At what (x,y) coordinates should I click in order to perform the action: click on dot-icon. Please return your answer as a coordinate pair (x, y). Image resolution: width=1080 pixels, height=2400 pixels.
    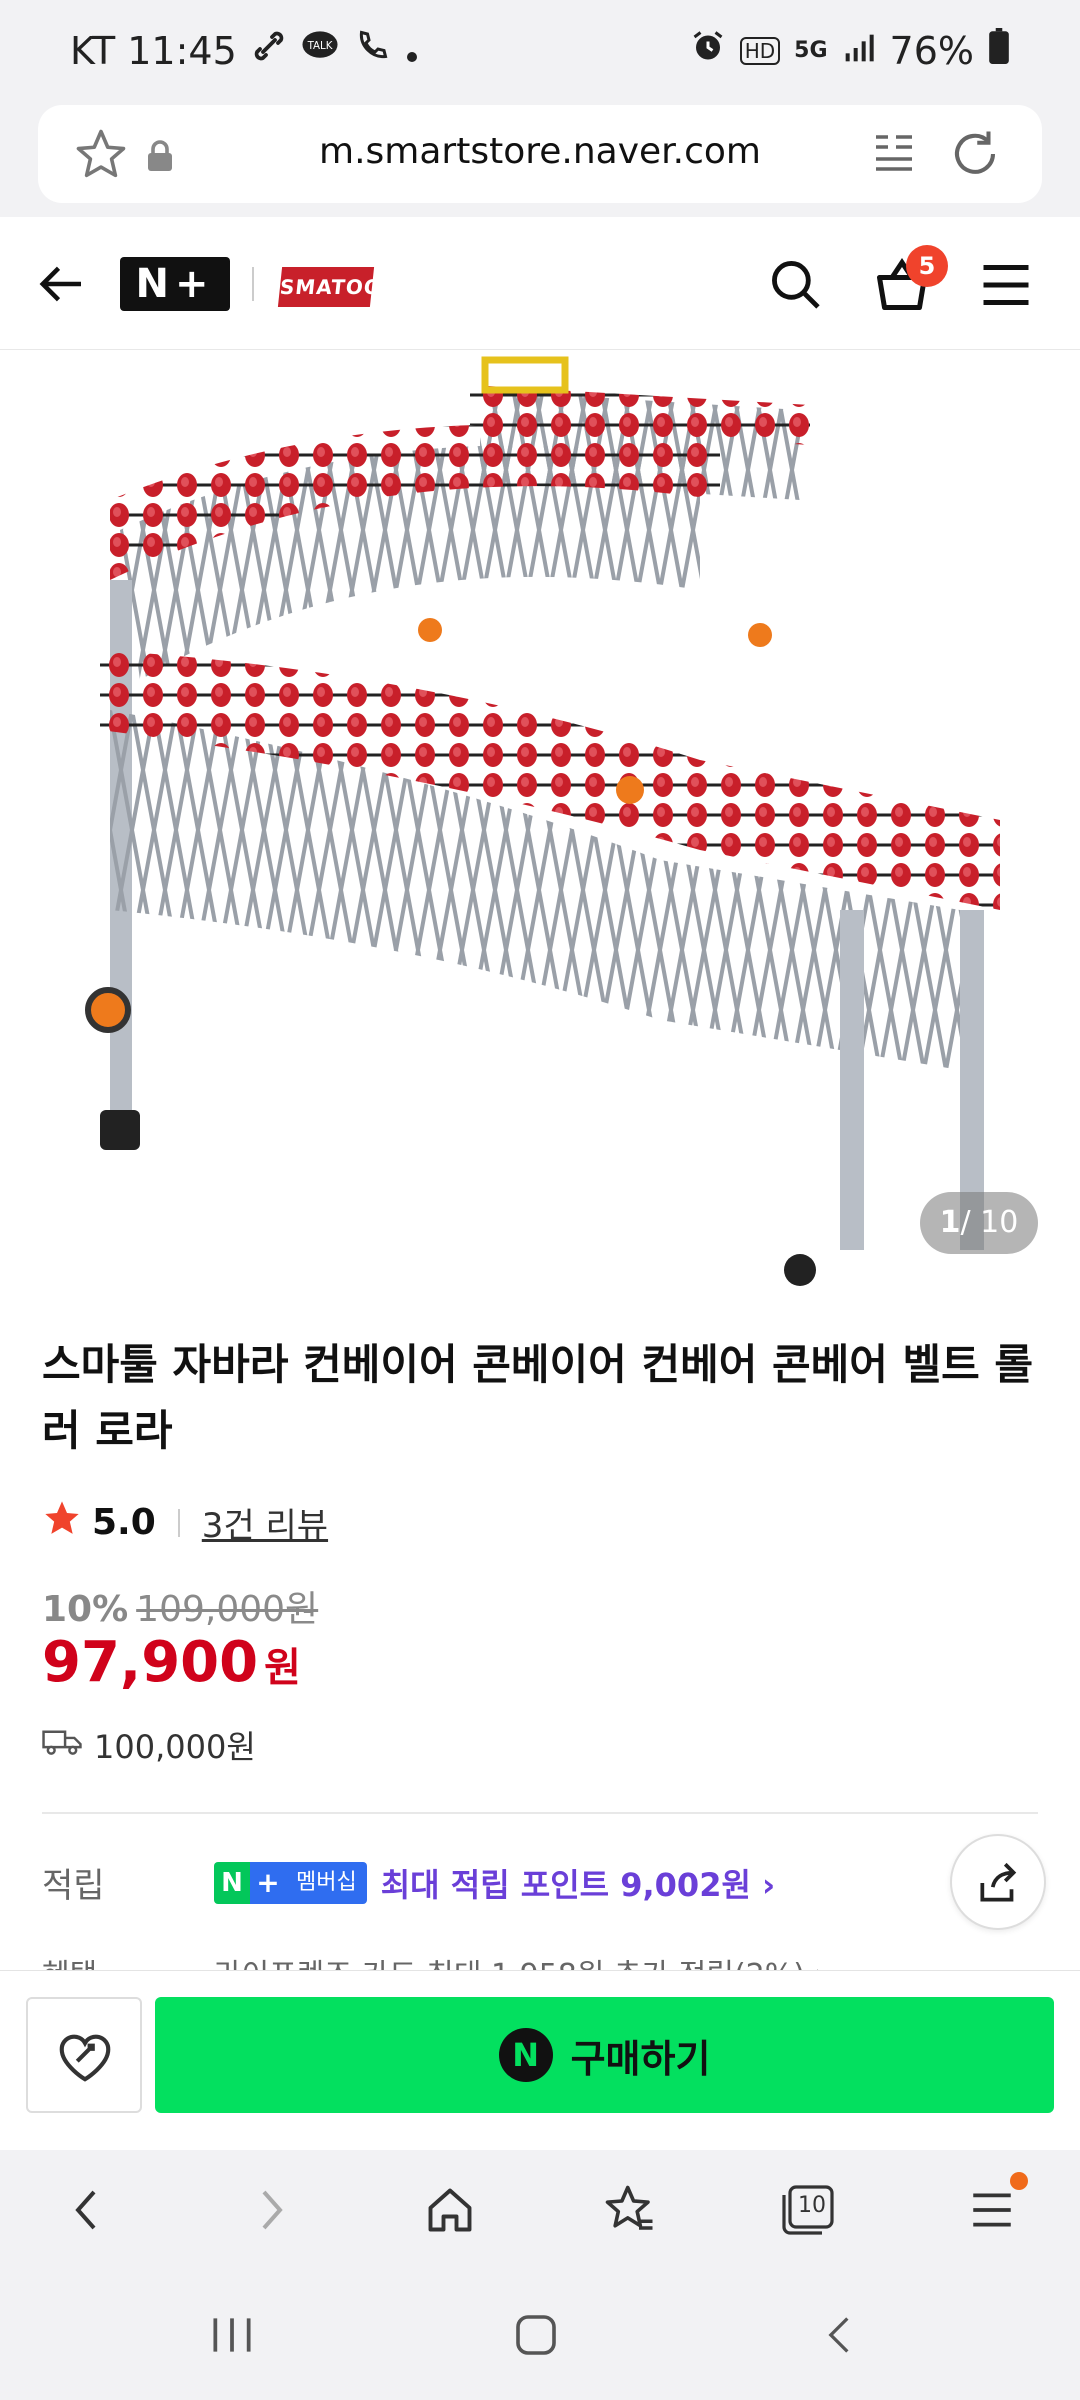
    Looking at the image, I should click on (412, 51).